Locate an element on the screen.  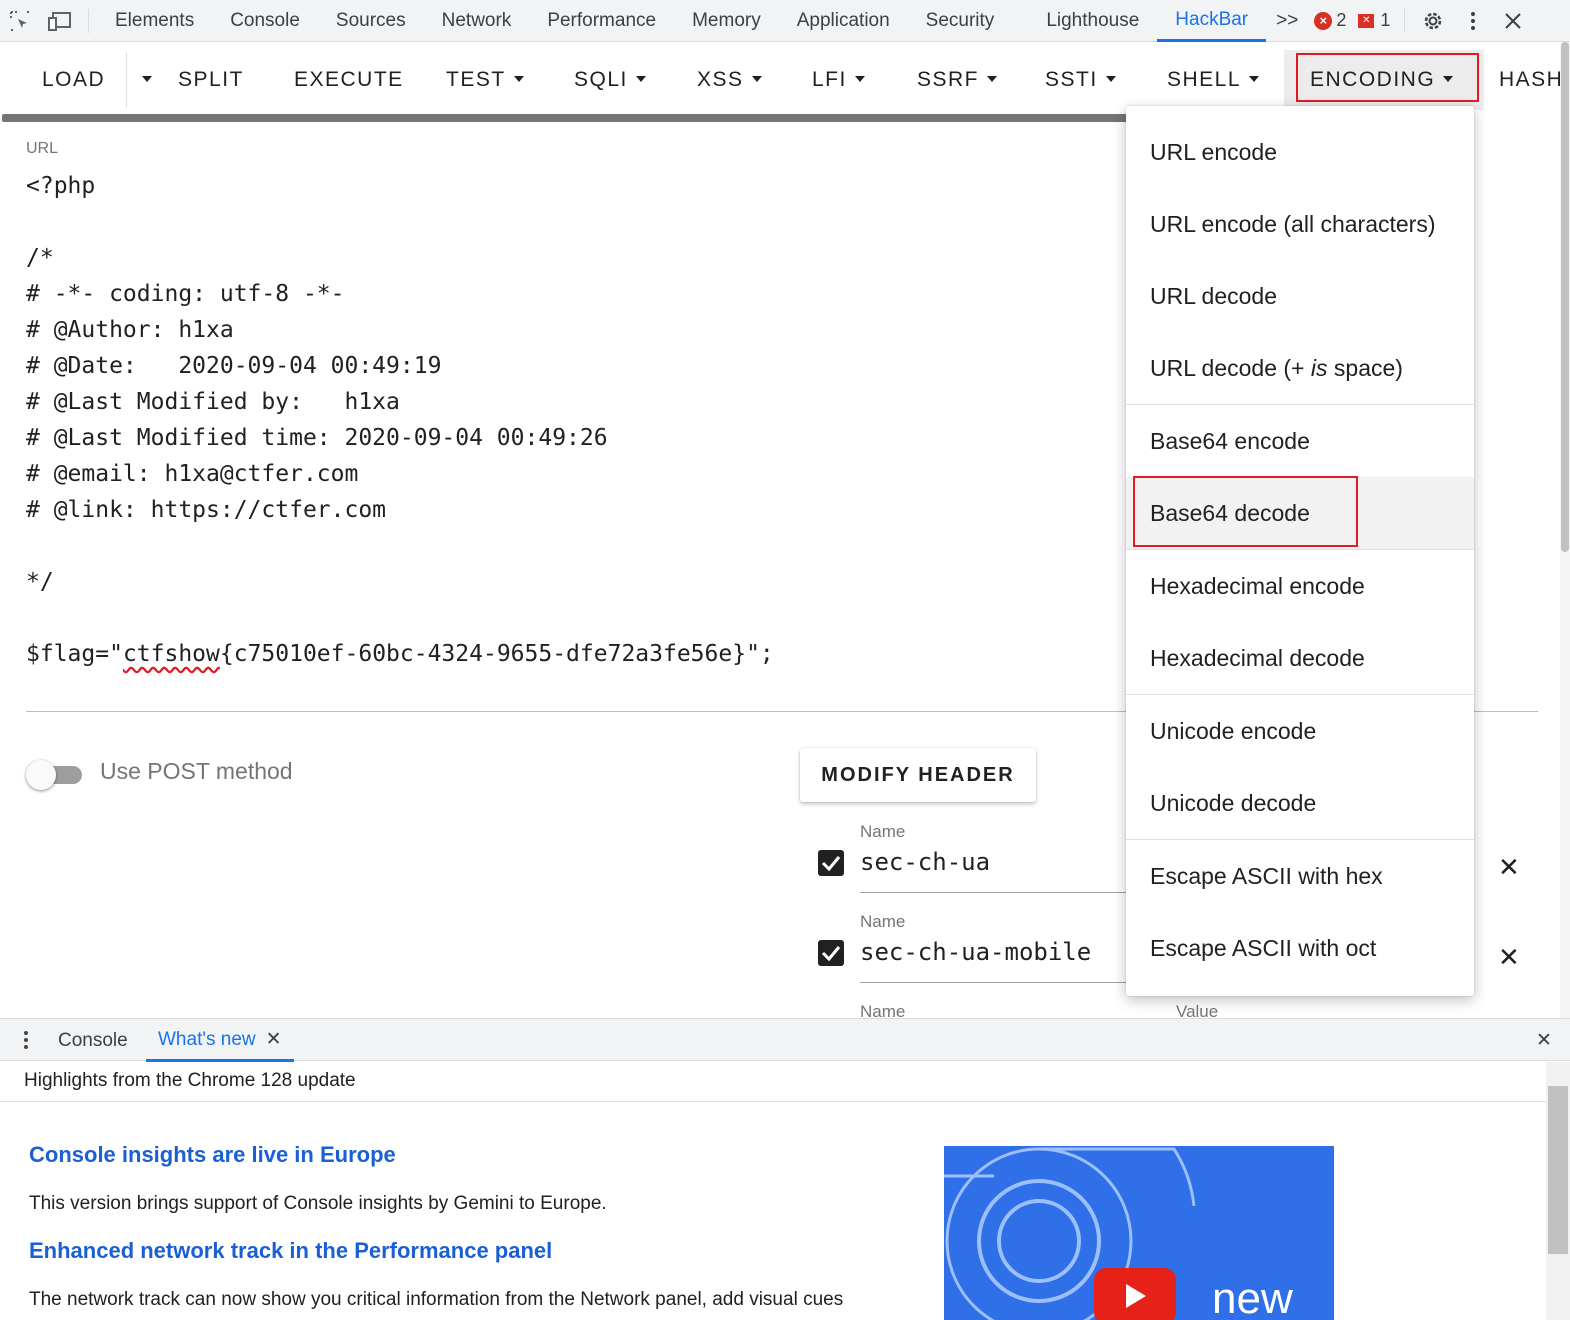
loading-bar is located at coordinates (567, 118).